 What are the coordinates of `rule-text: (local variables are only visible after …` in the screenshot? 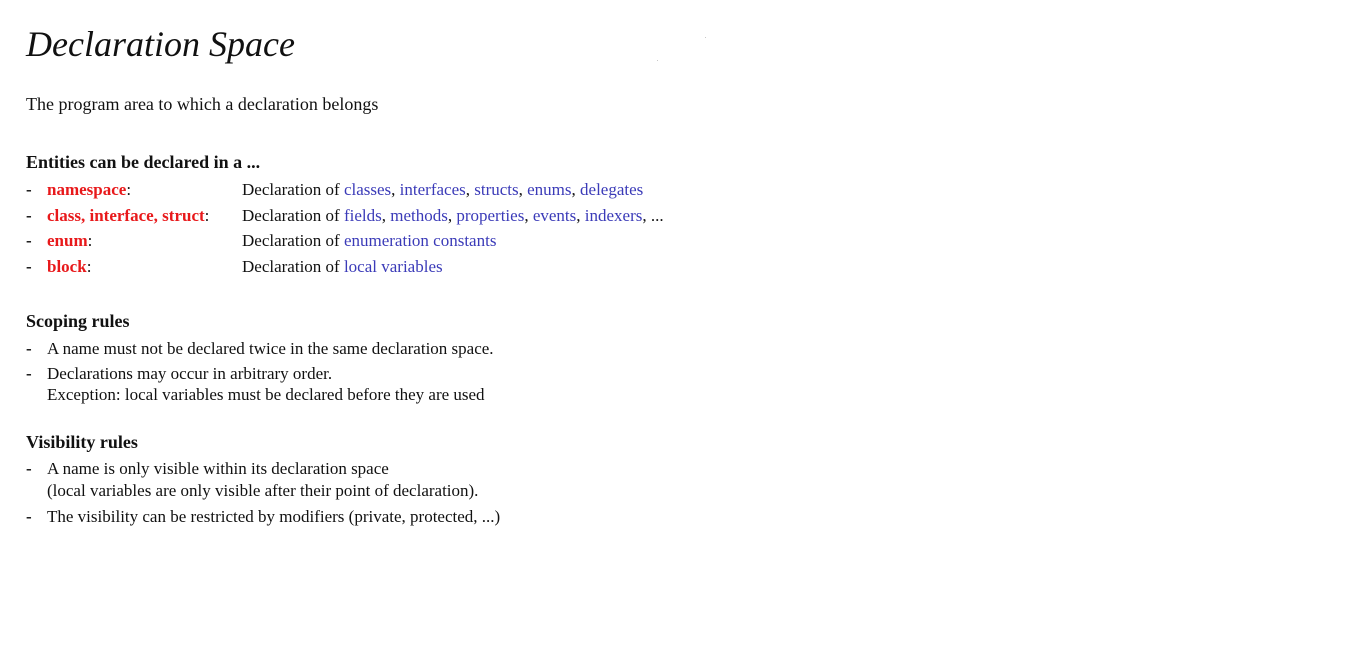 It's located at (263, 490).